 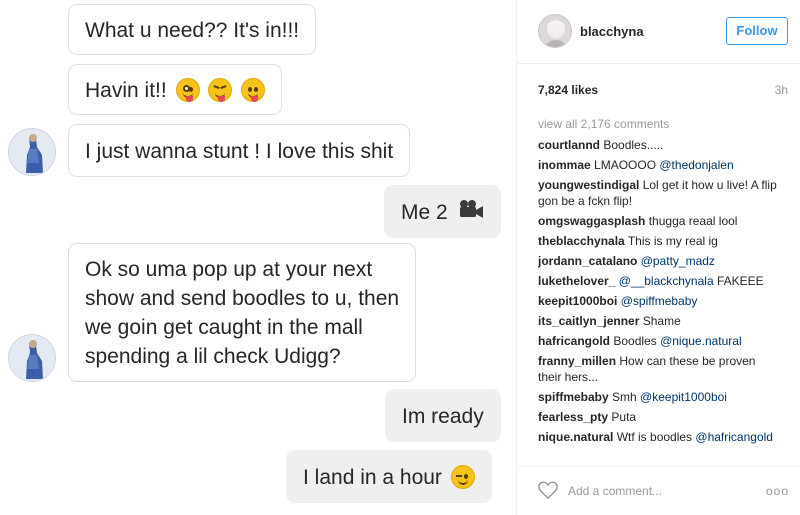 I want to click on message-text: I land in a hour, so click(x=372, y=477).